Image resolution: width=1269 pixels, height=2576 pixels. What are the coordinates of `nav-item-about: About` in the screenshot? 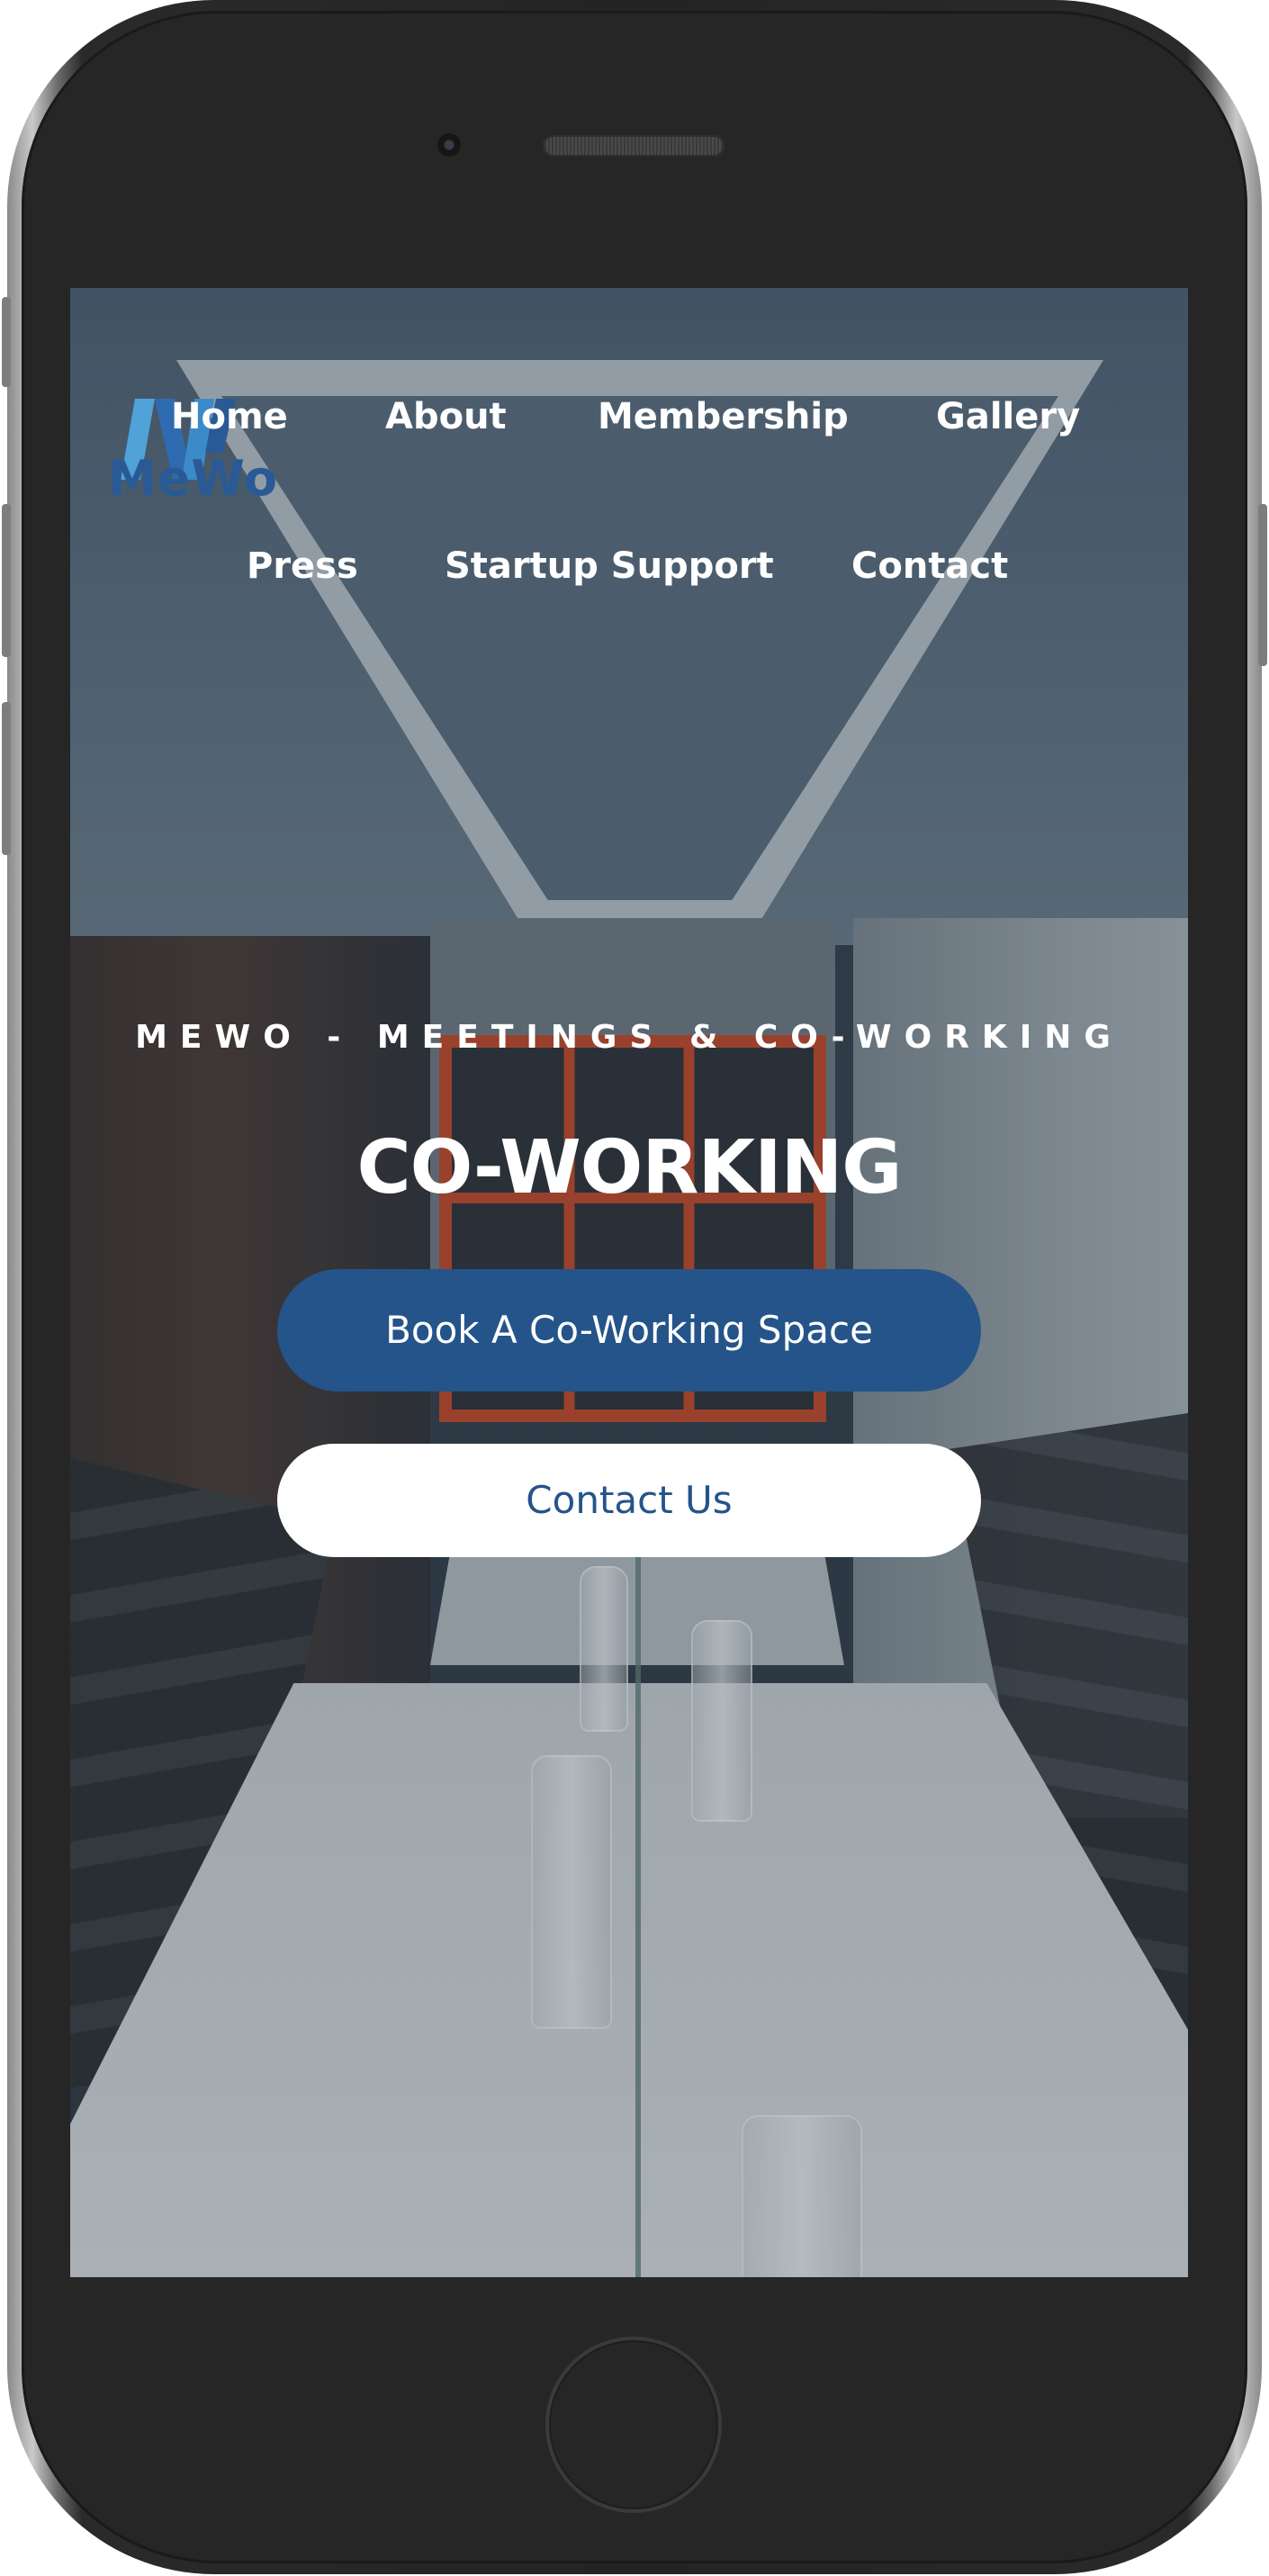 It's located at (446, 416).